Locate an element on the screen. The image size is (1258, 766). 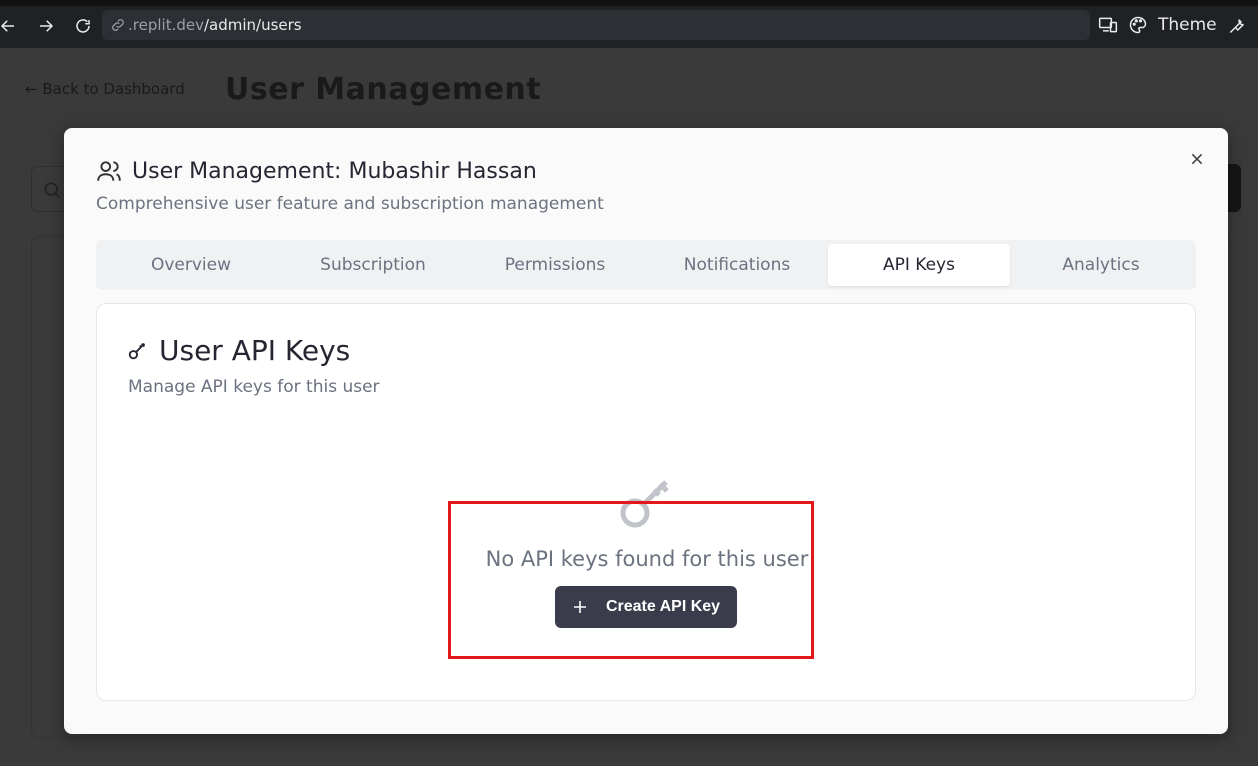
wrench-icon is located at coordinates (1237, 25).